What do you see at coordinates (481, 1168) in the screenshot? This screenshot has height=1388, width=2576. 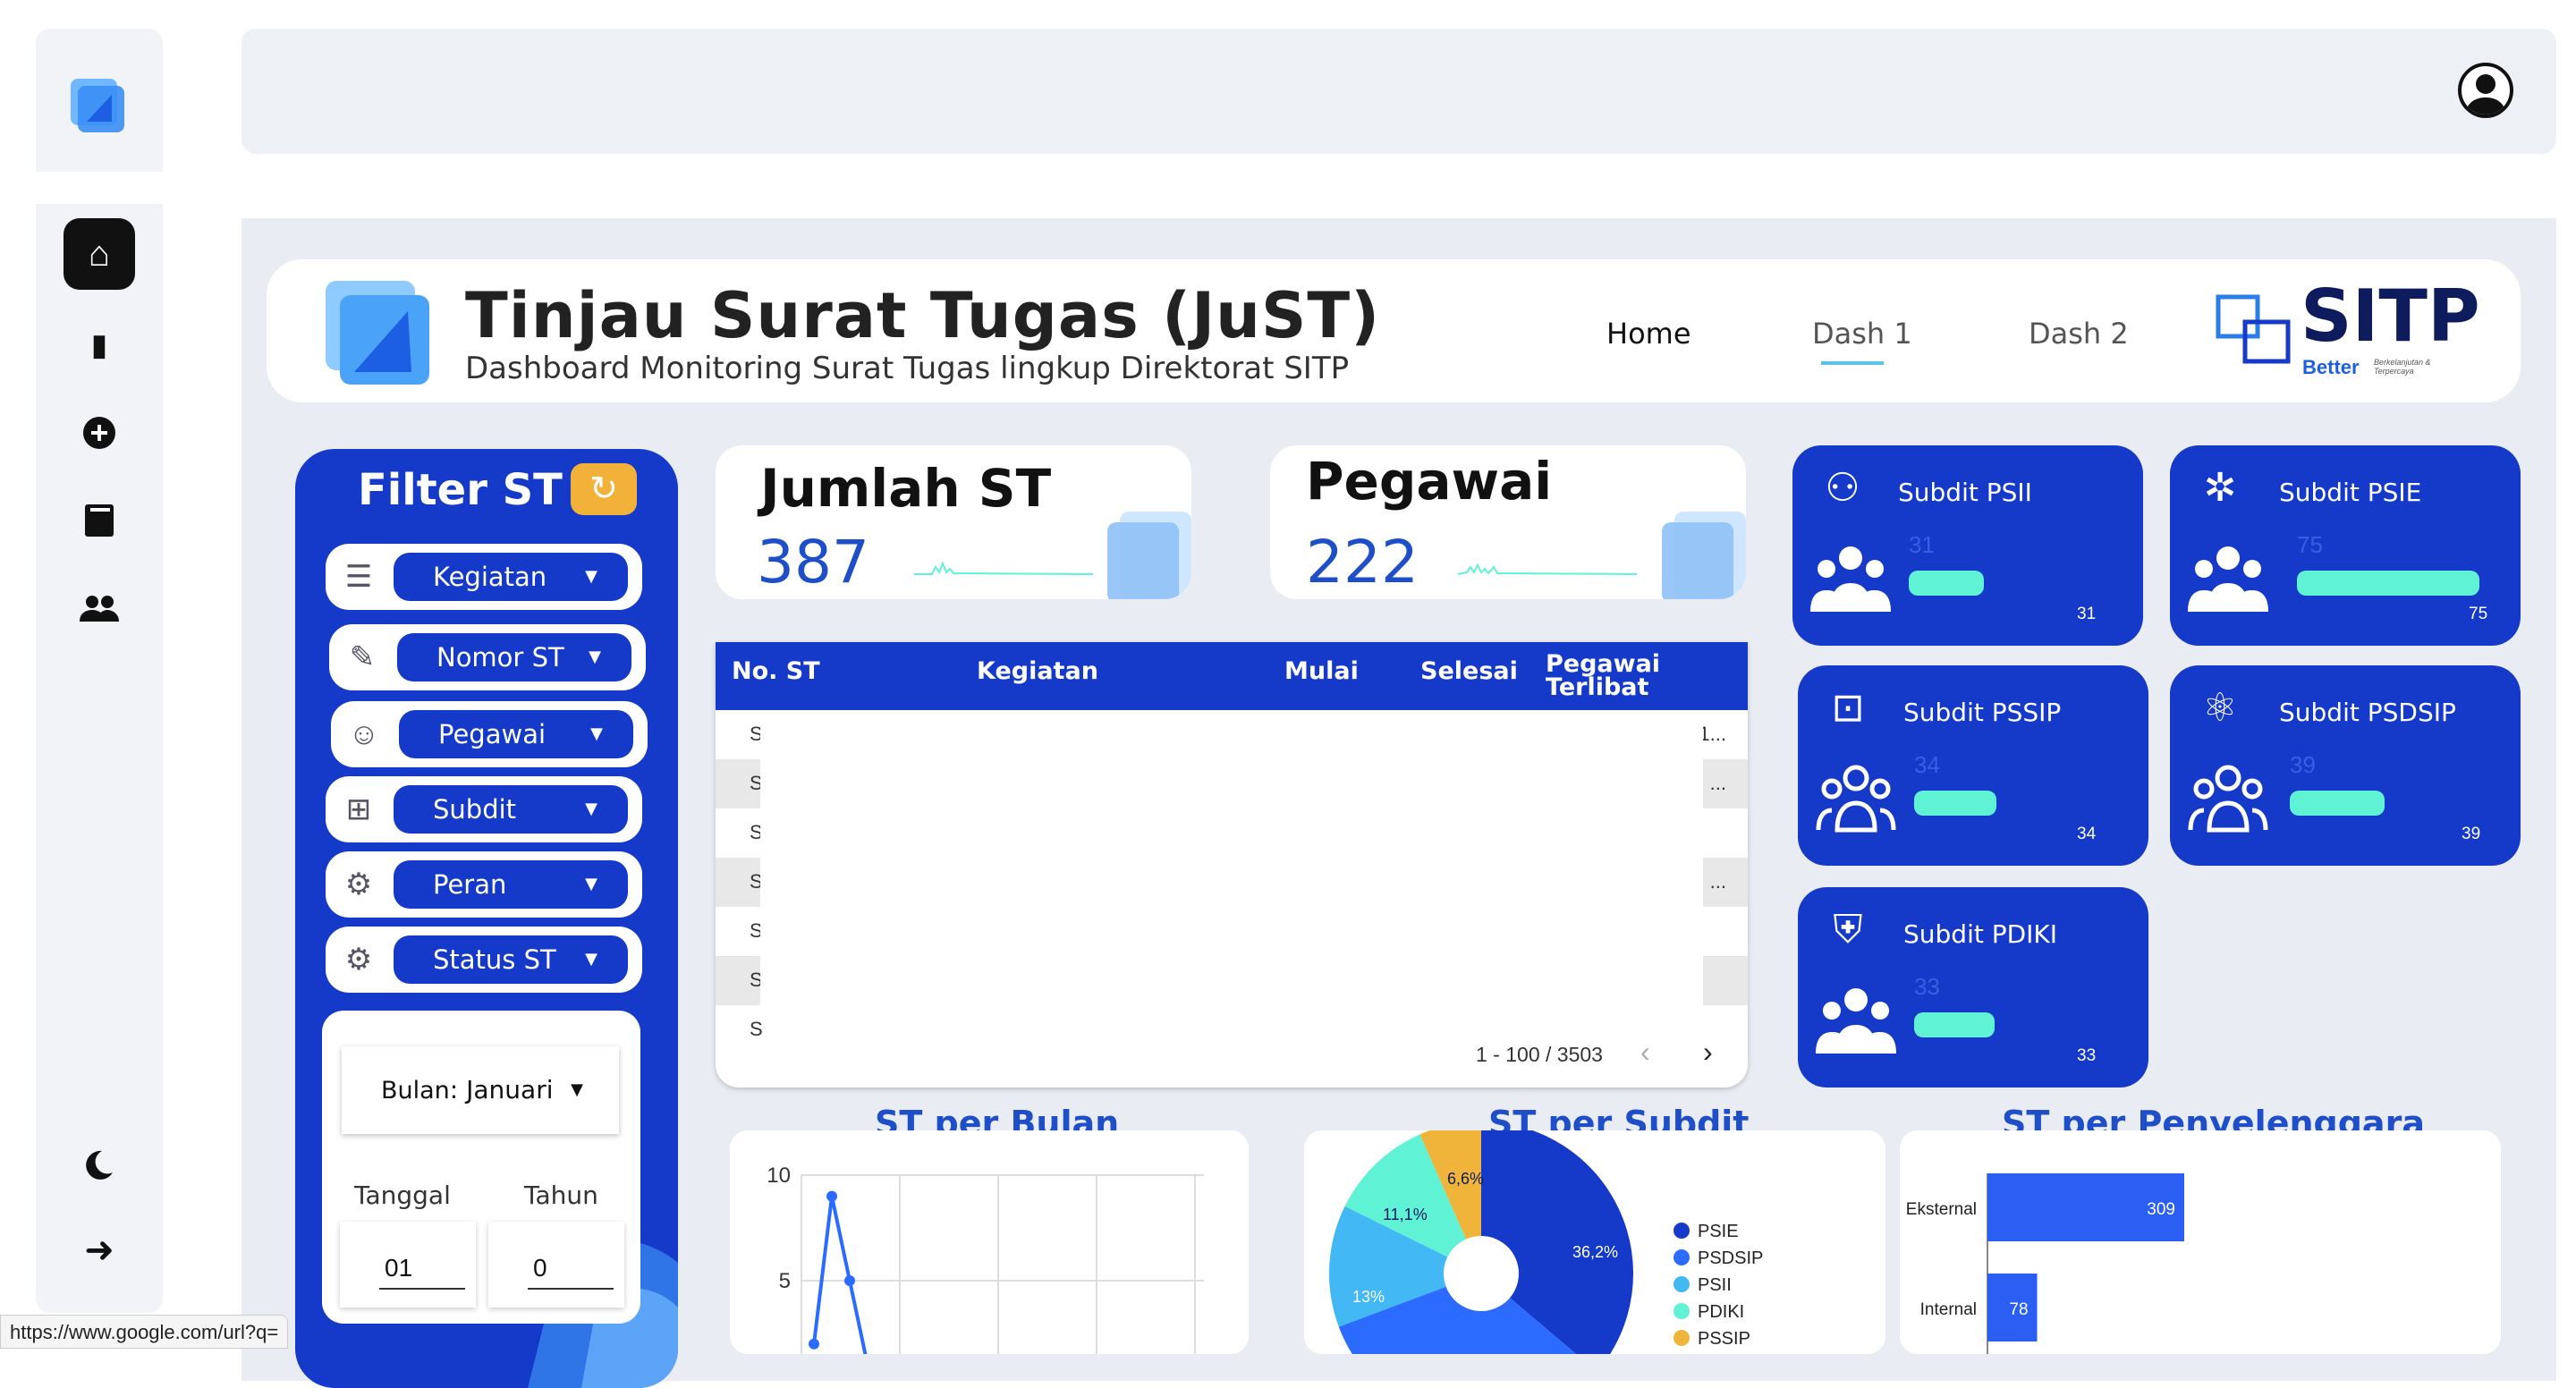 I see `date-filter-box: Bulan: Januari ▼ Tanggal Tahun 01 0` at bounding box center [481, 1168].